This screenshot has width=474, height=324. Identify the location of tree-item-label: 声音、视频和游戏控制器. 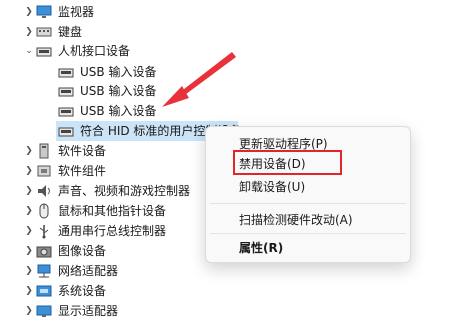
(124, 191).